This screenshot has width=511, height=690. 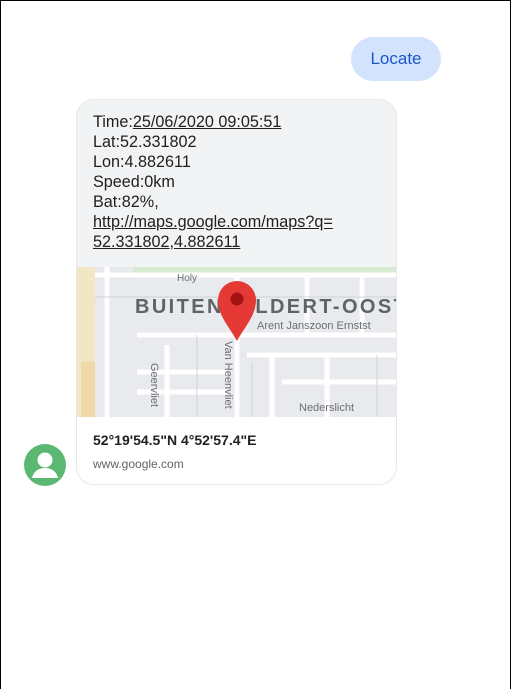 What do you see at coordinates (266, 307) in the screenshot?
I see `map-district-label: BUITENVELDERT-OOST` at bounding box center [266, 307].